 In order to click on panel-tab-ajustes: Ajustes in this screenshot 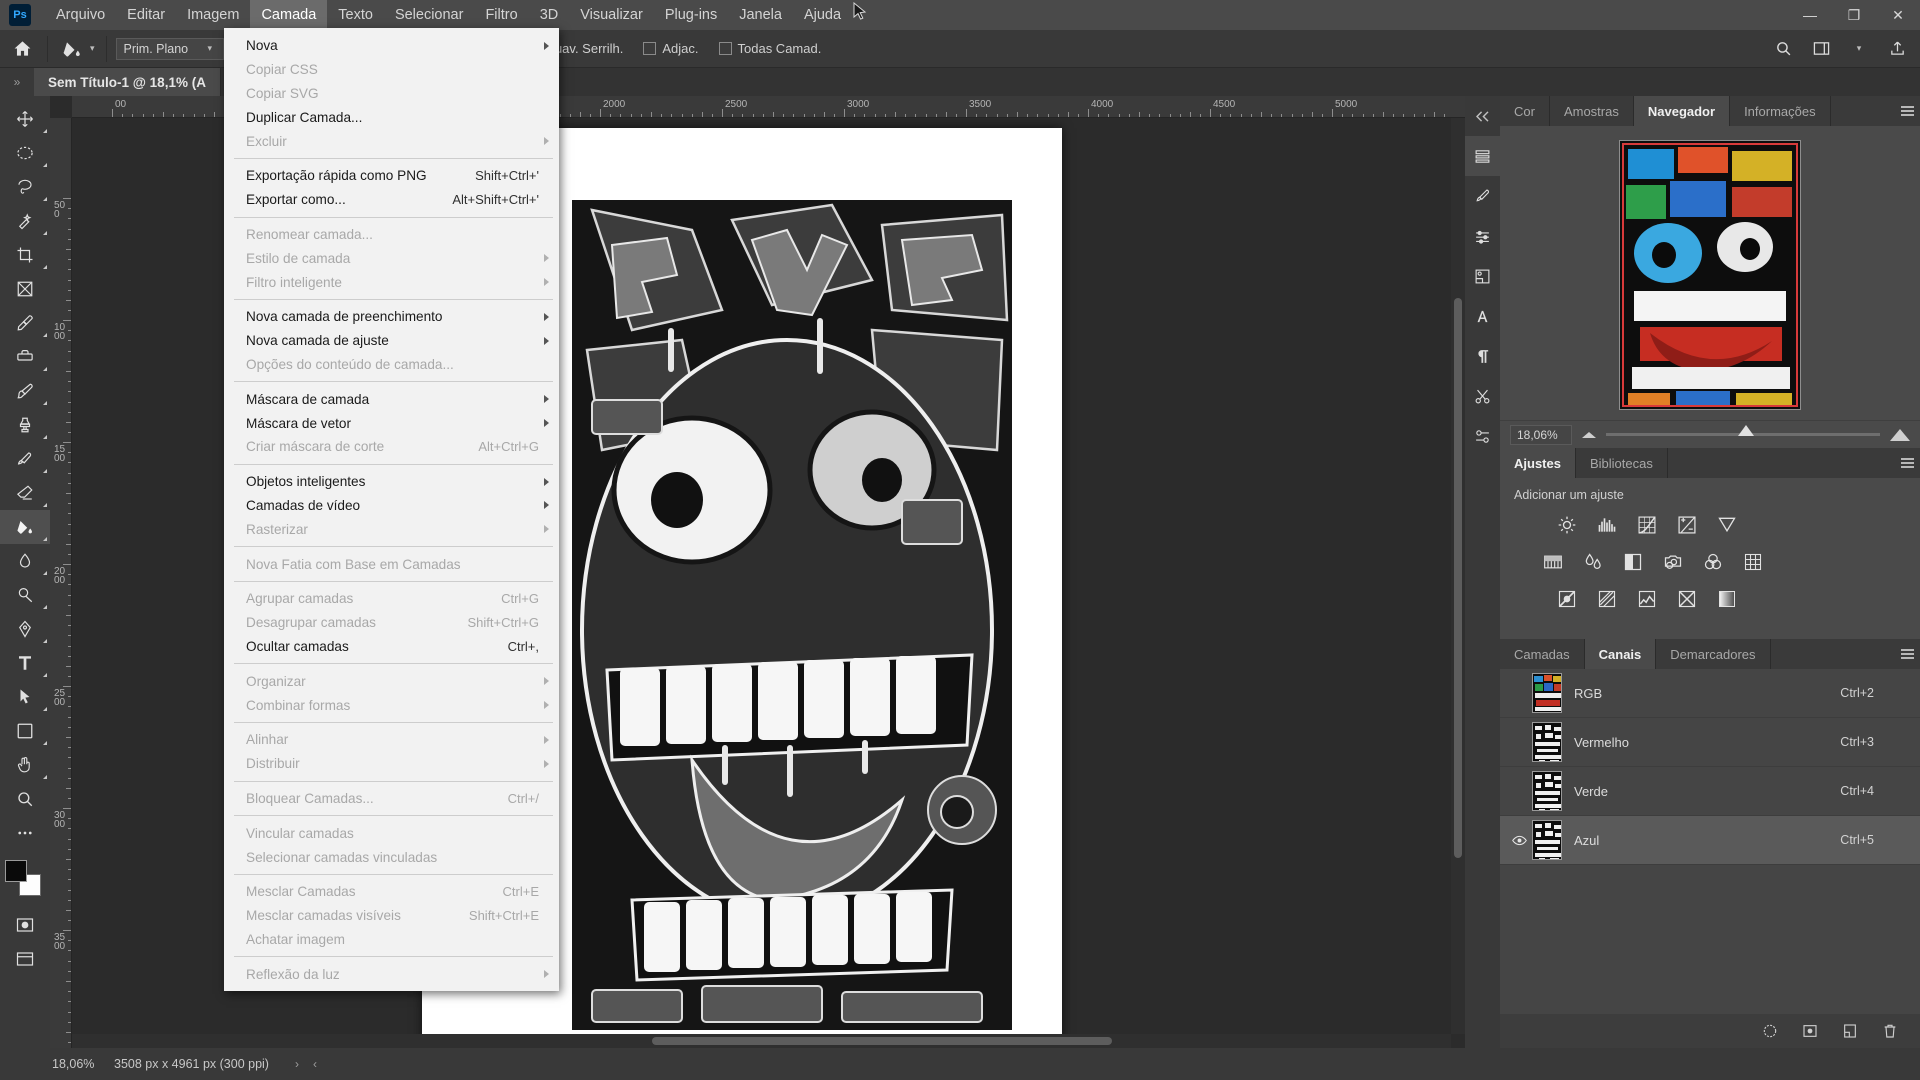, I will do `click(1538, 463)`.